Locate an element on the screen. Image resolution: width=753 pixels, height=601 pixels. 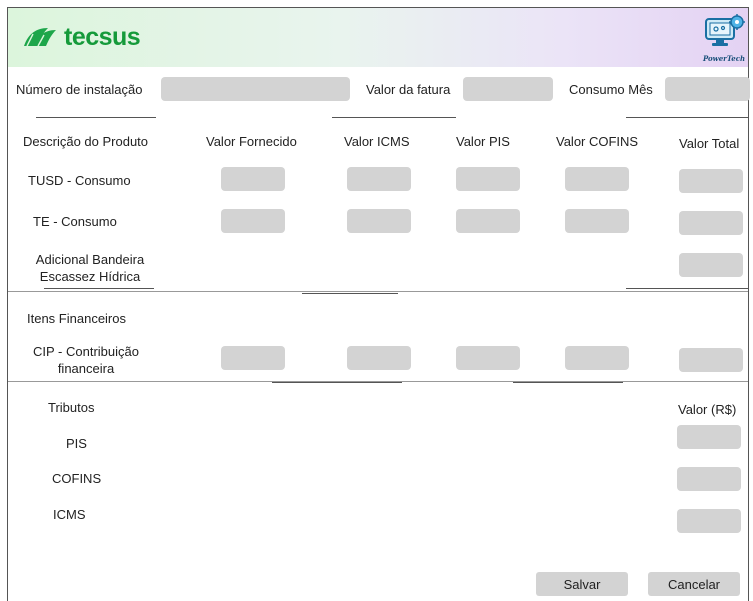
tributo-icms-input is located at coordinates (709, 521).